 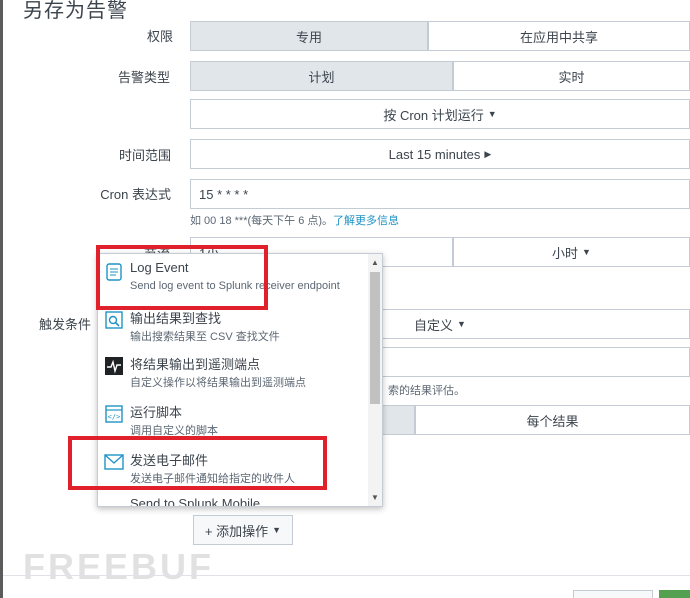 What do you see at coordinates (195, 364) in the screenshot?
I see `action-title: 将结果输出到遥测端点` at bounding box center [195, 364].